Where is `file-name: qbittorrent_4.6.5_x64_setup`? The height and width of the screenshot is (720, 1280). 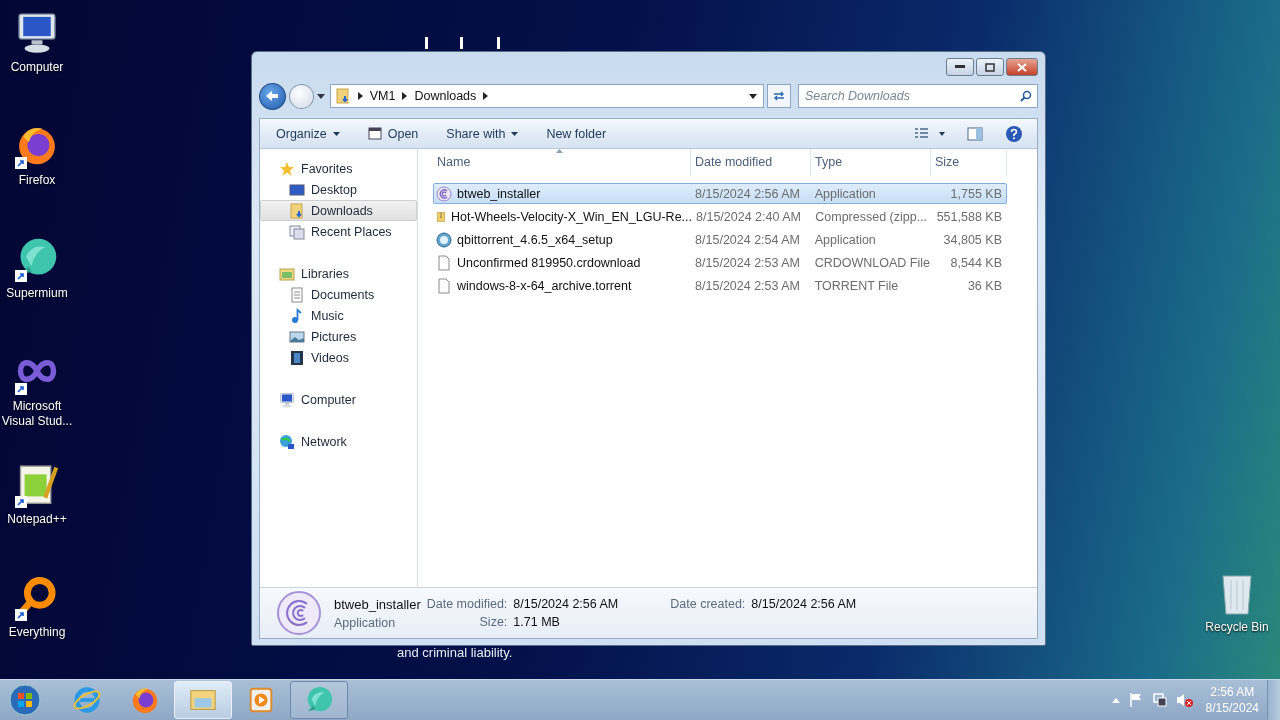 file-name: qbittorrent_4.6.5_x64_setup is located at coordinates (535, 239).